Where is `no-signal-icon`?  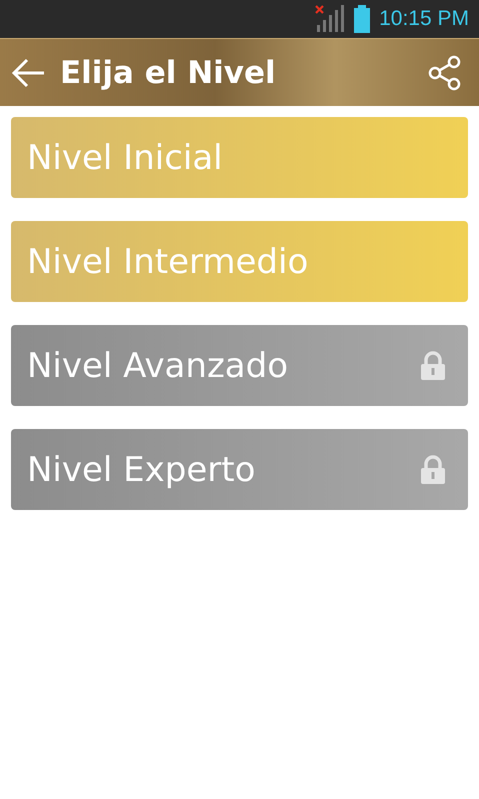
no-signal-icon is located at coordinates (330, 19).